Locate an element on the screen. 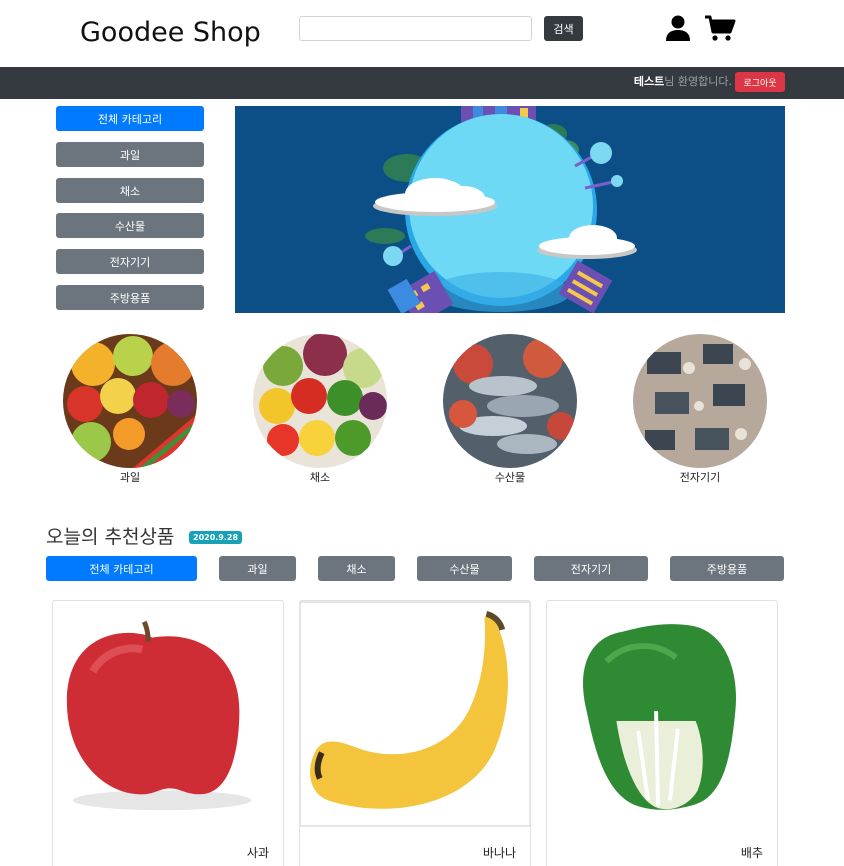 The width and height of the screenshot is (844, 866). date-badge: 2020.9.28 is located at coordinates (216, 537).